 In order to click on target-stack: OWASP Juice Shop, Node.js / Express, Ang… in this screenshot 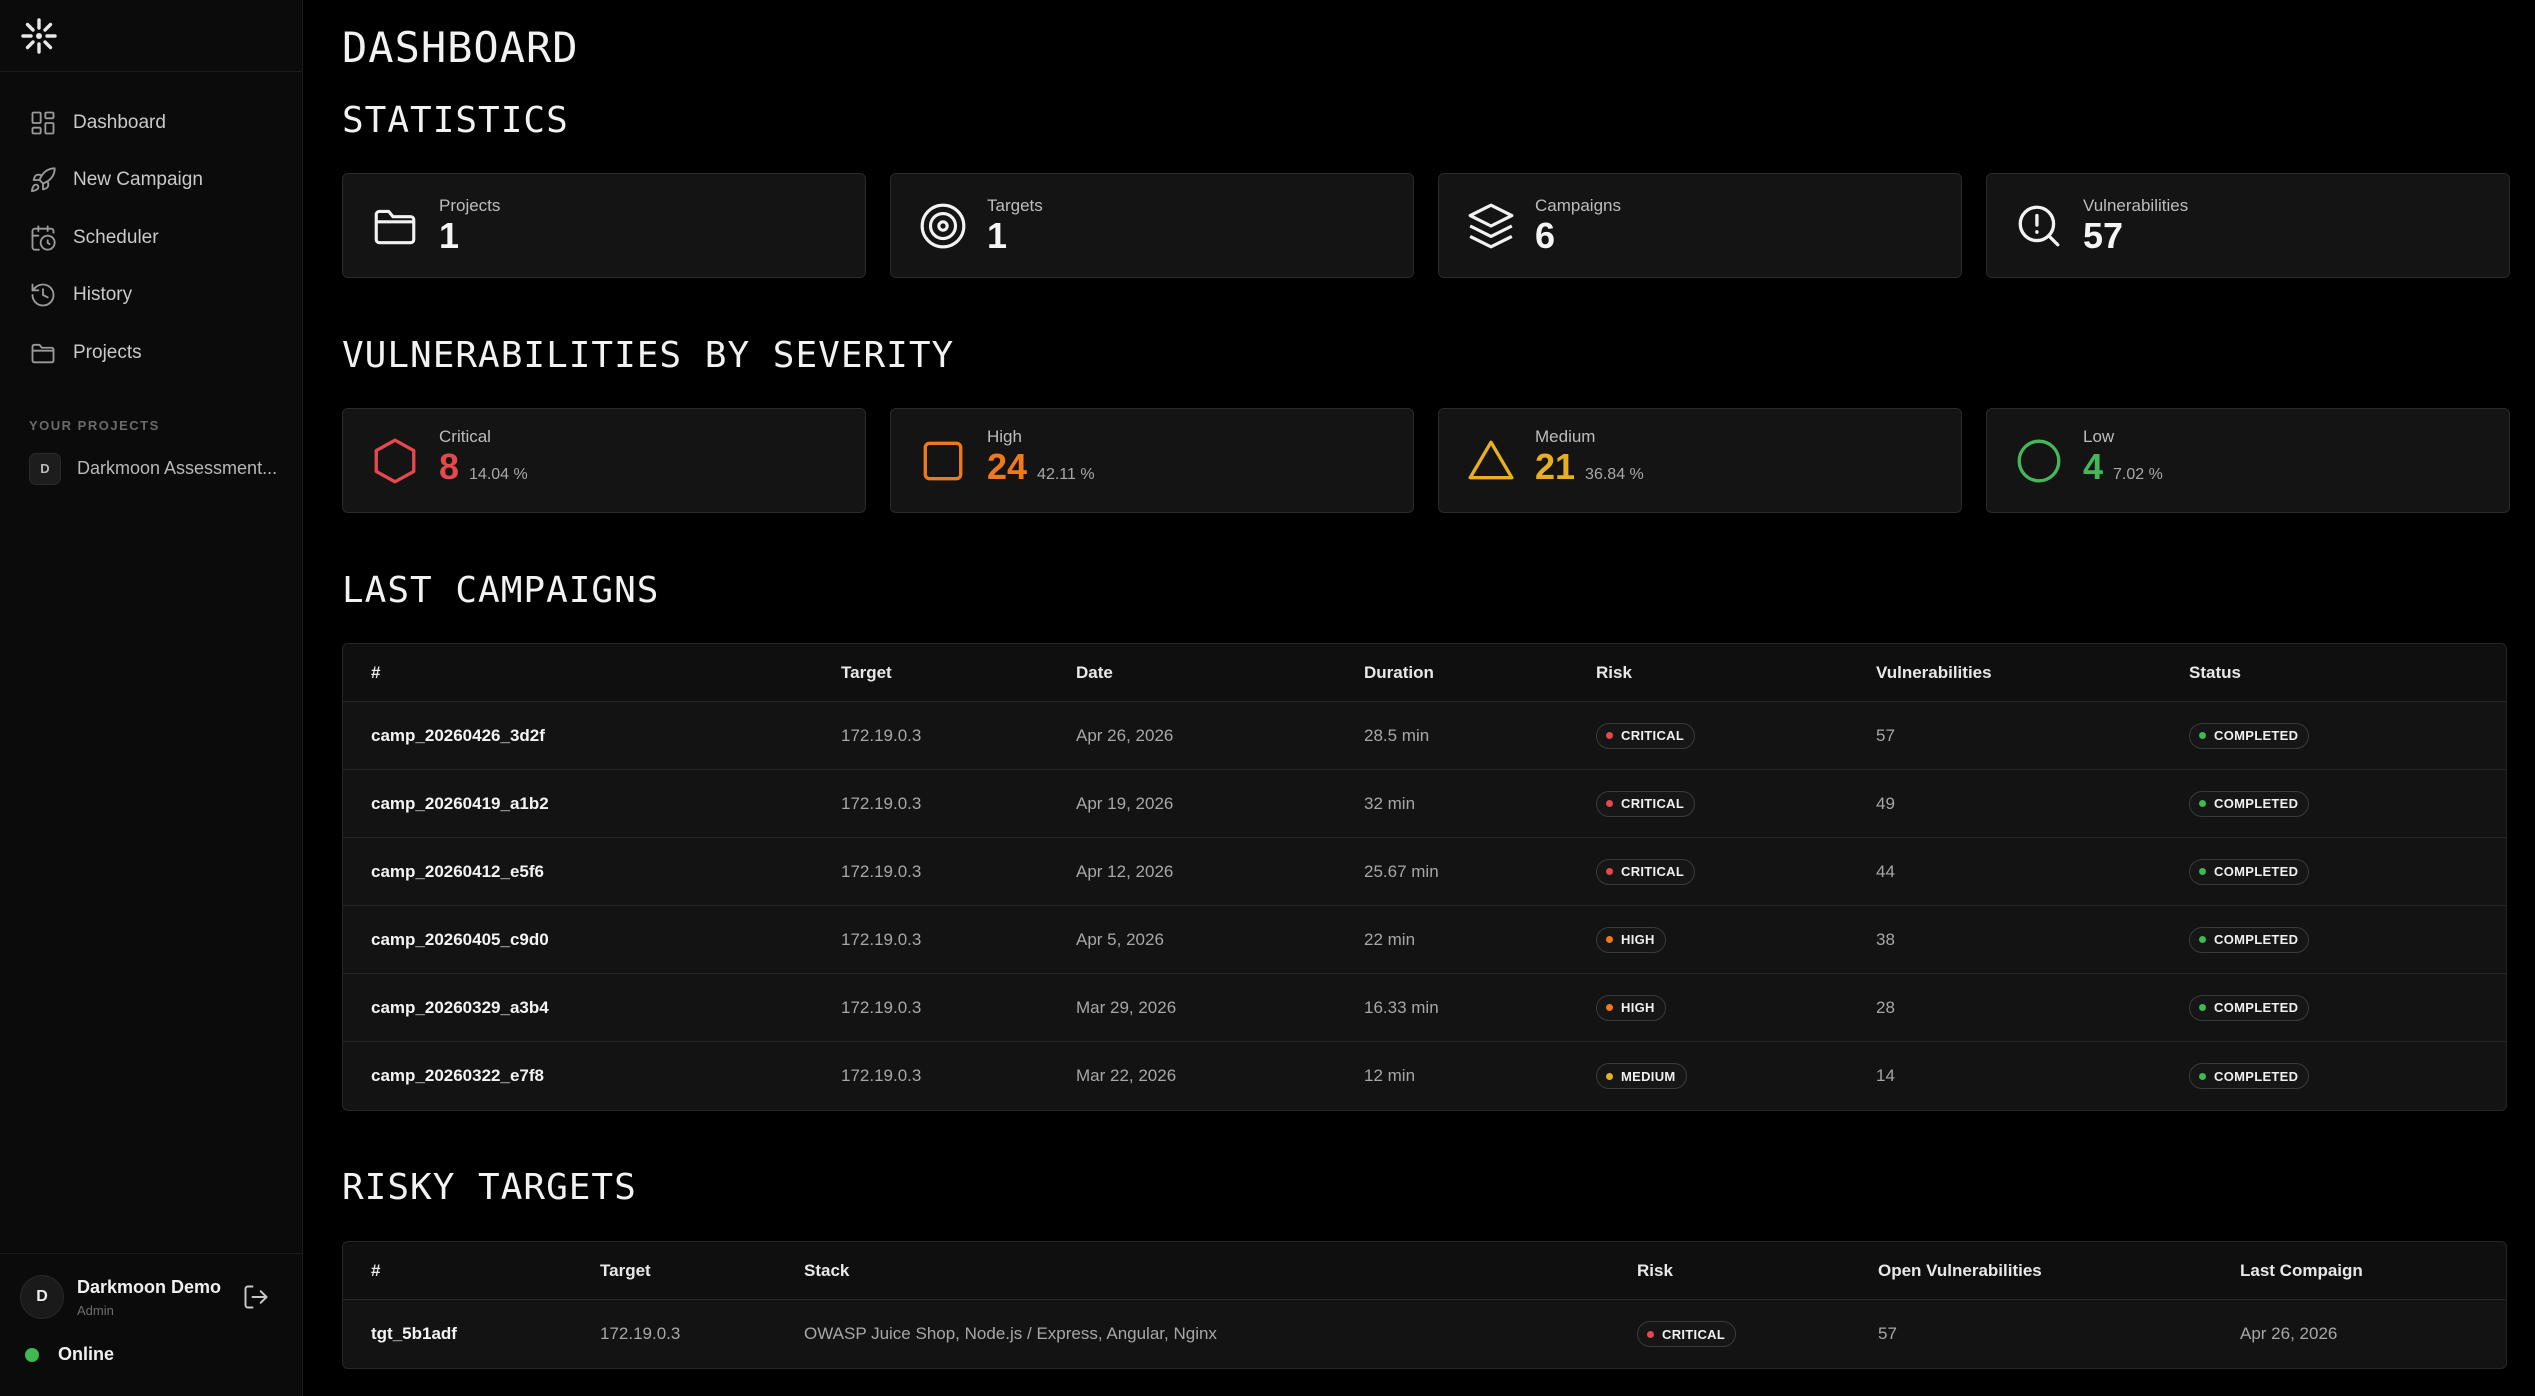, I will do `click(1010, 1333)`.